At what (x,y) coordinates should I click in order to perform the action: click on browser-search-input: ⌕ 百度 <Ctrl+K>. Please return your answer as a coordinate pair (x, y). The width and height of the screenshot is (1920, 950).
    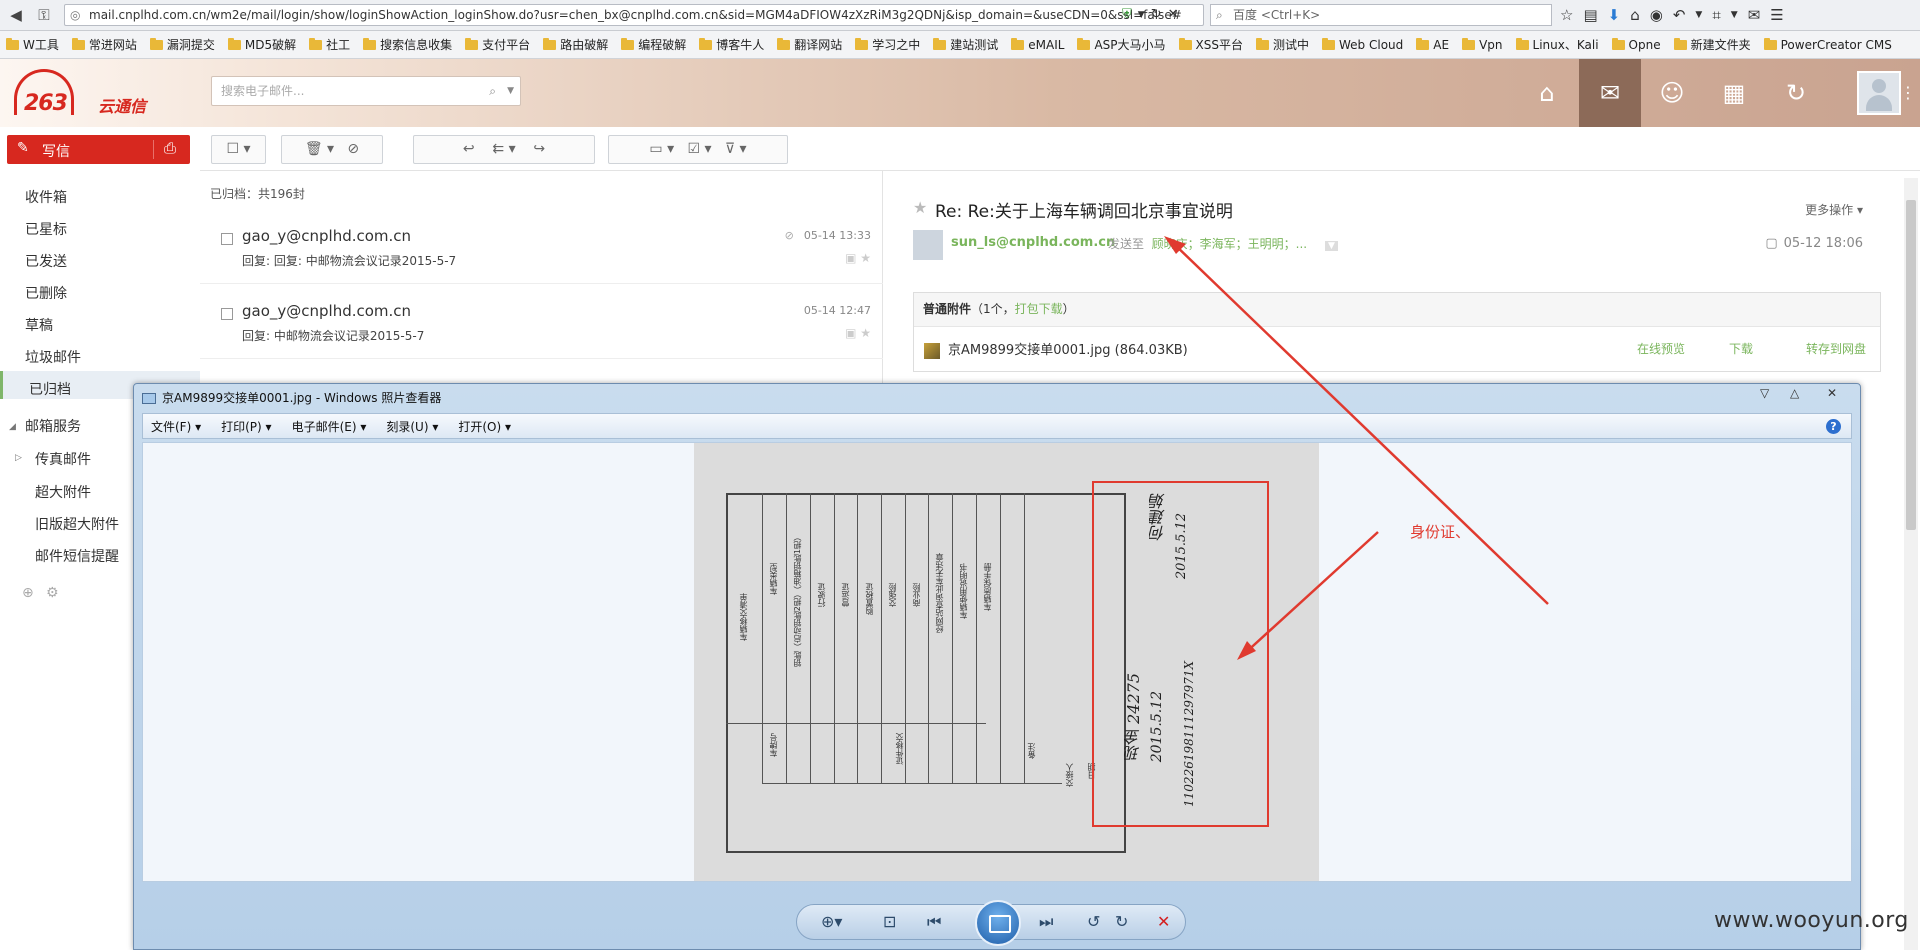
    Looking at the image, I should click on (1381, 15).